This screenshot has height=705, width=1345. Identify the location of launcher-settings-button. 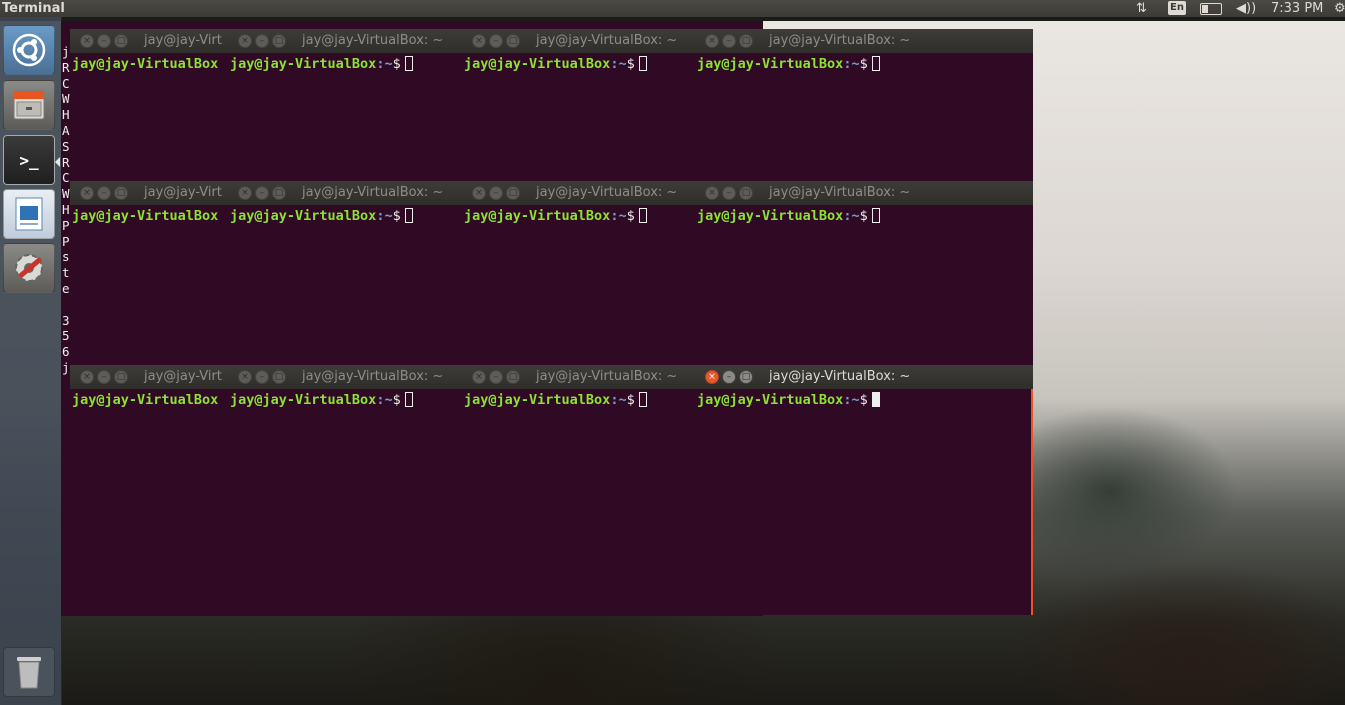
(29, 268).